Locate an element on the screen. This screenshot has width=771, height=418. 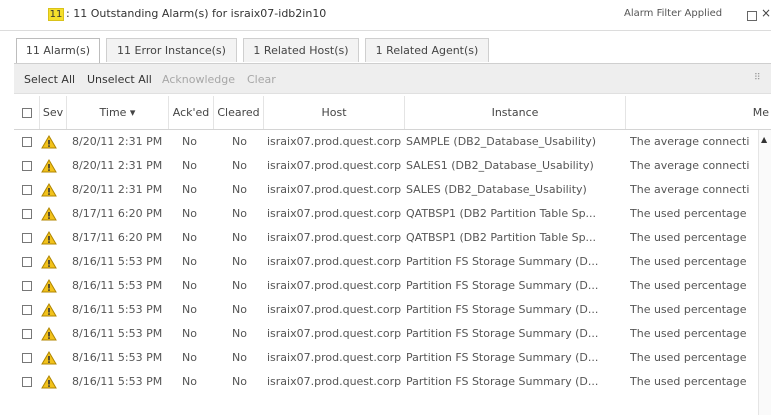
acknowledge-button: Acknowledge is located at coordinates (198, 79).